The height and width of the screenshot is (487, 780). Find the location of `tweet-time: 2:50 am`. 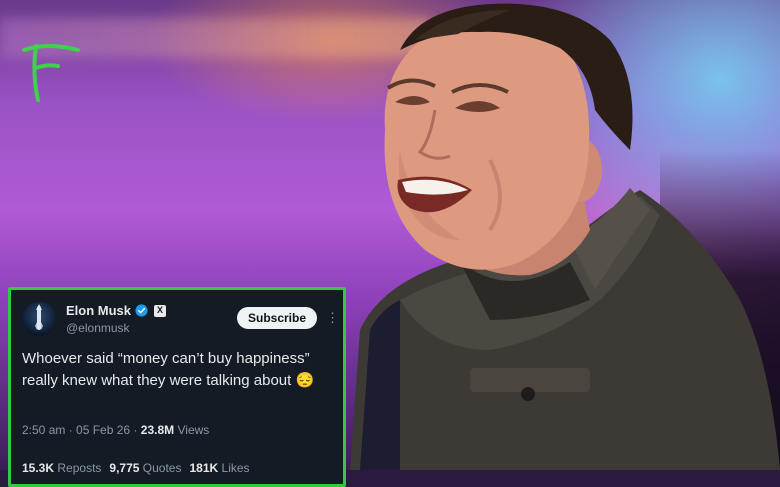

tweet-time: 2:50 am is located at coordinates (43, 430).